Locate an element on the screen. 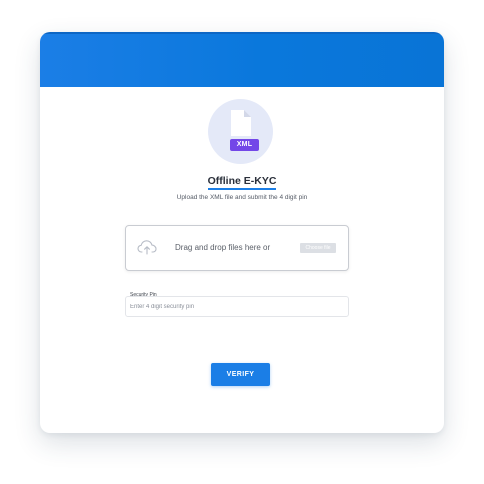  dropzone-prompt: Drag and drop files here or is located at coordinates (223, 247).